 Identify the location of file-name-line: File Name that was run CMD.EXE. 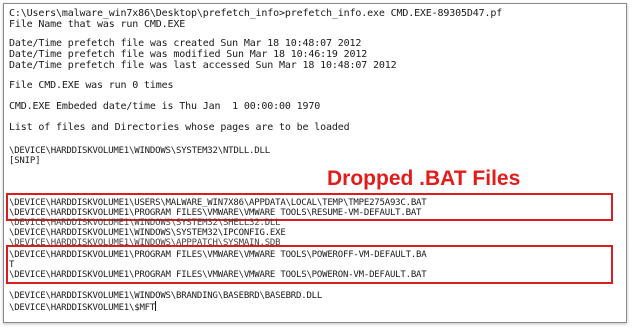
(97, 24).